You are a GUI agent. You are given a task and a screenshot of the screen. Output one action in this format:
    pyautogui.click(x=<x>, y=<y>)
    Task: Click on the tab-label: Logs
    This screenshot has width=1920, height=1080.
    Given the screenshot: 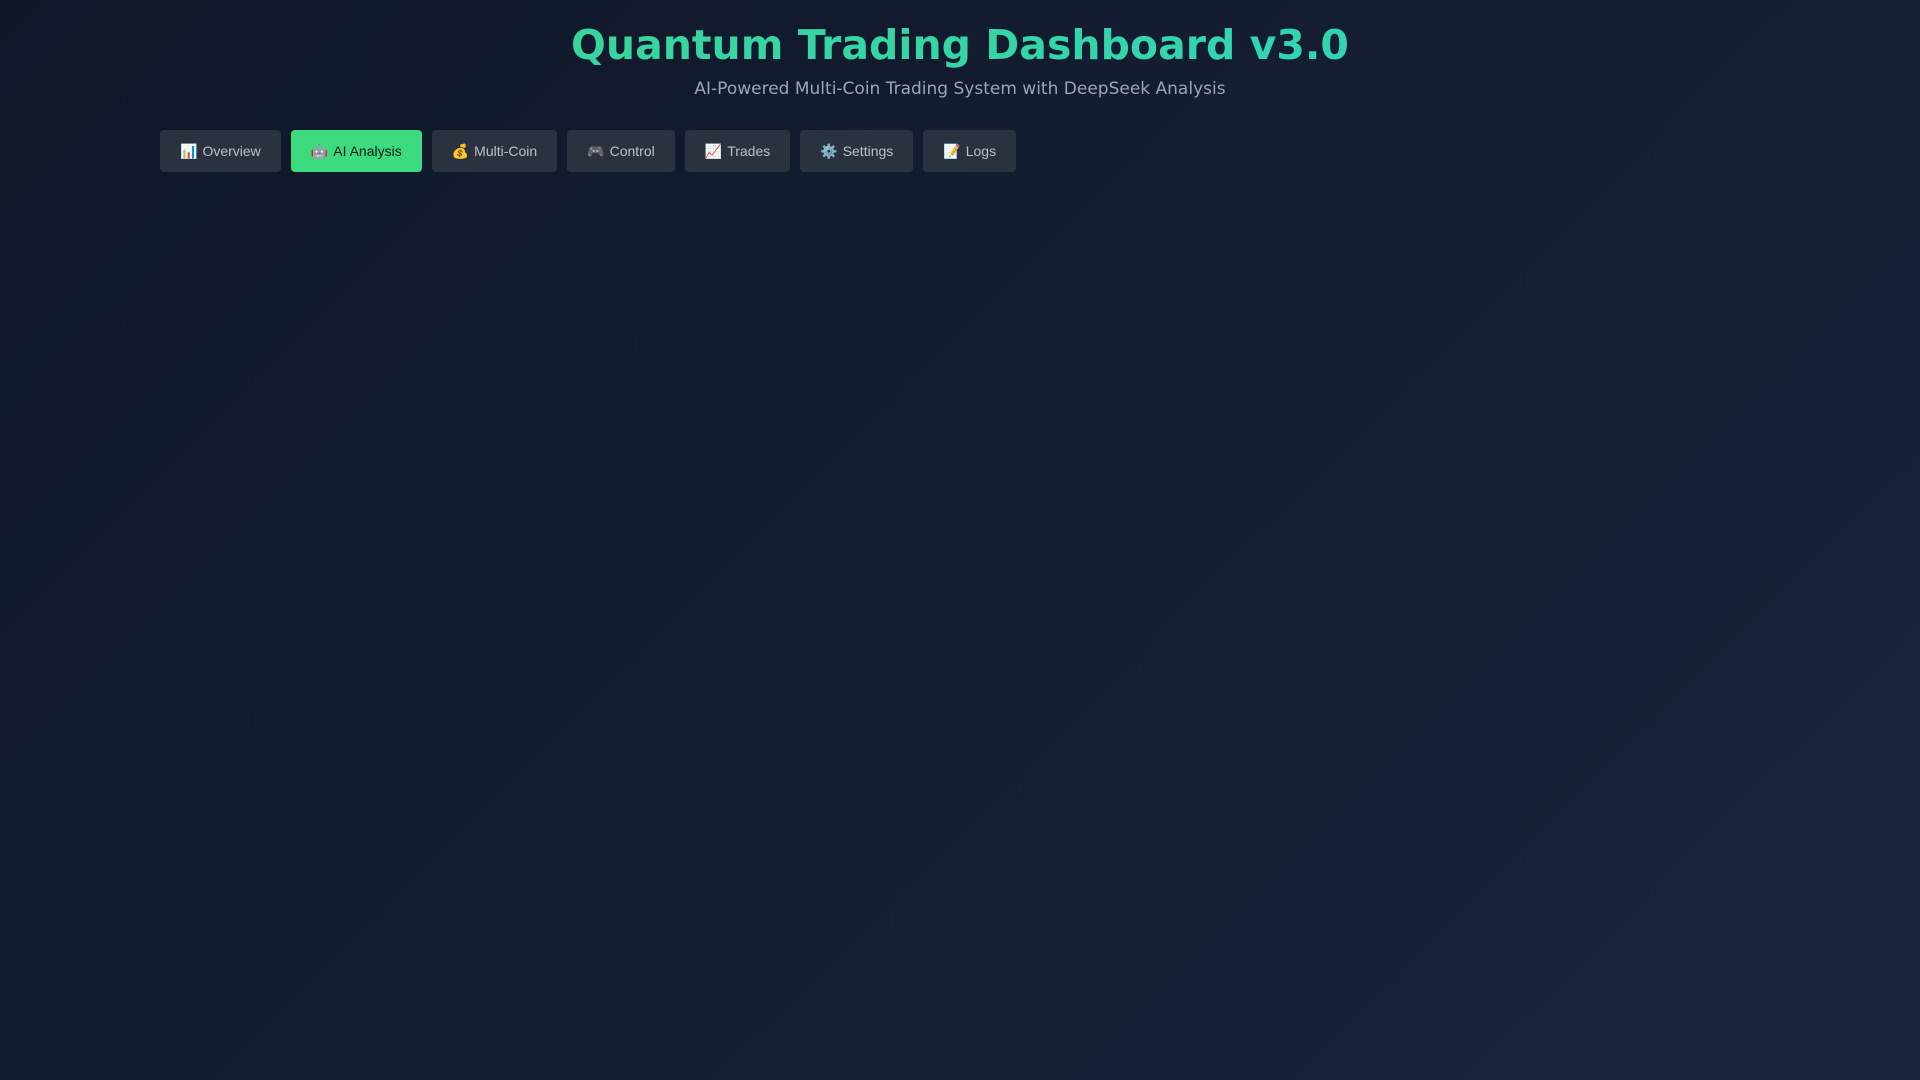 What is the action you would take?
    pyautogui.click(x=981, y=151)
    